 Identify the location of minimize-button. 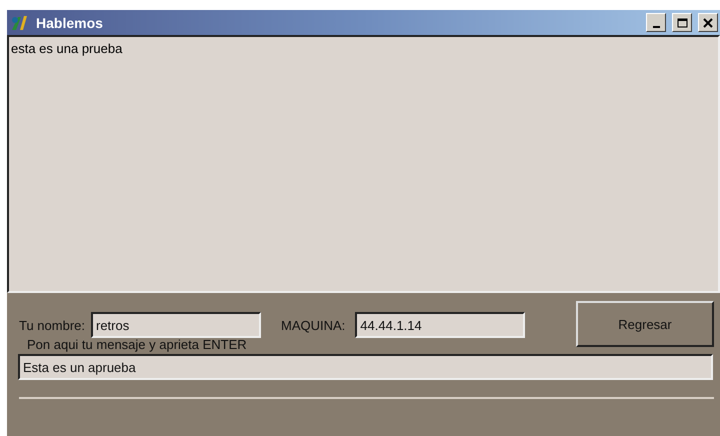
(656, 22).